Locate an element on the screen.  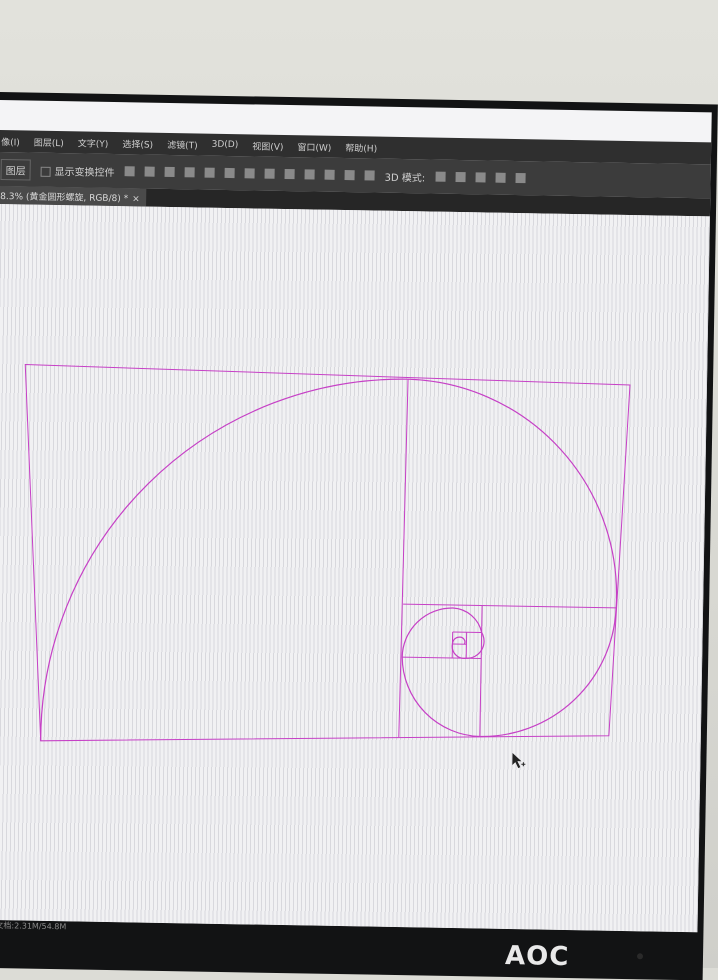
menu-window: 窗口(W) is located at coordinates (314, 147).